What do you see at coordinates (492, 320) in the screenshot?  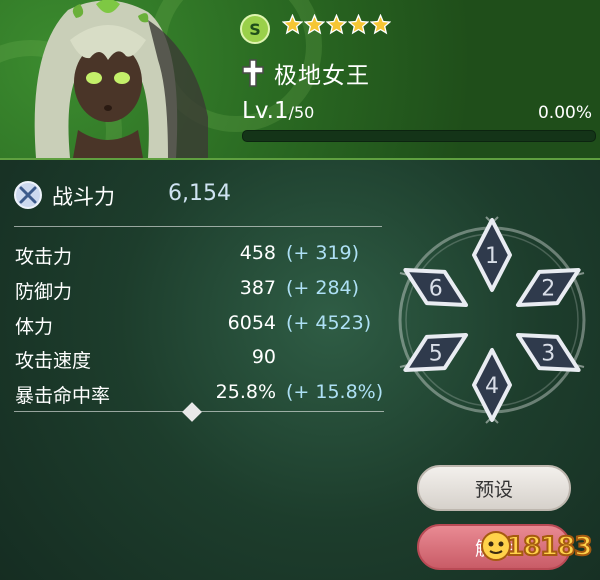 I see `hexagram-slot-board: 1 2 3 4 5 6` at bounding box center [492, 320].